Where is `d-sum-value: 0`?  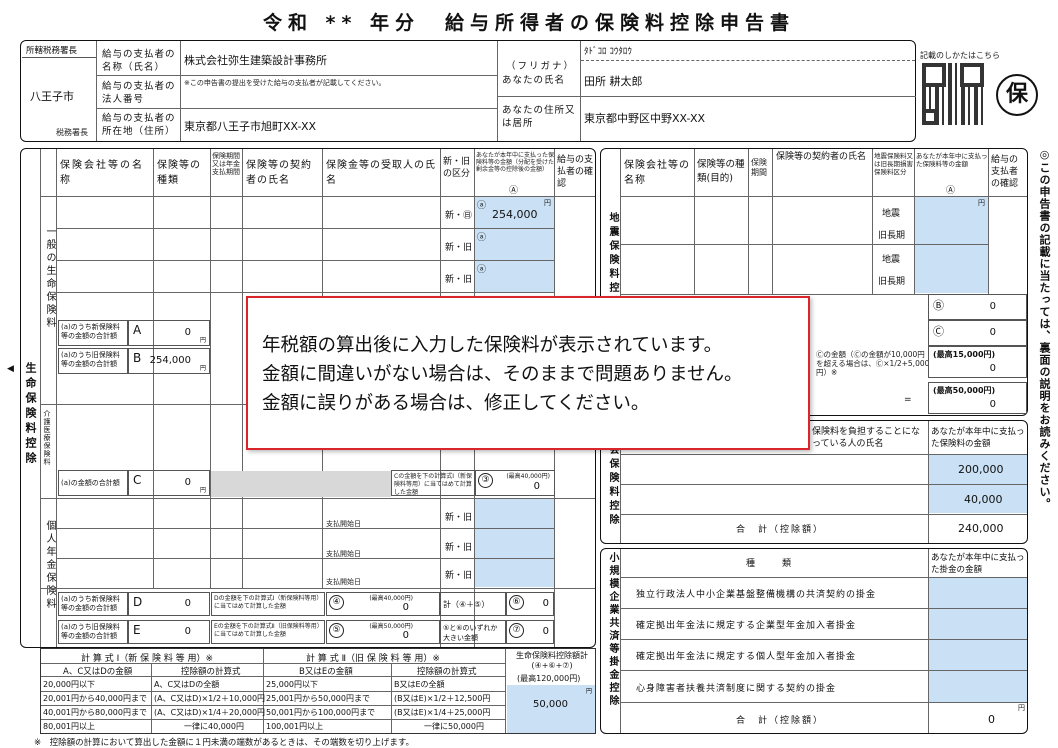
d-sum-value: 0 is located at coordinates (545, 603).